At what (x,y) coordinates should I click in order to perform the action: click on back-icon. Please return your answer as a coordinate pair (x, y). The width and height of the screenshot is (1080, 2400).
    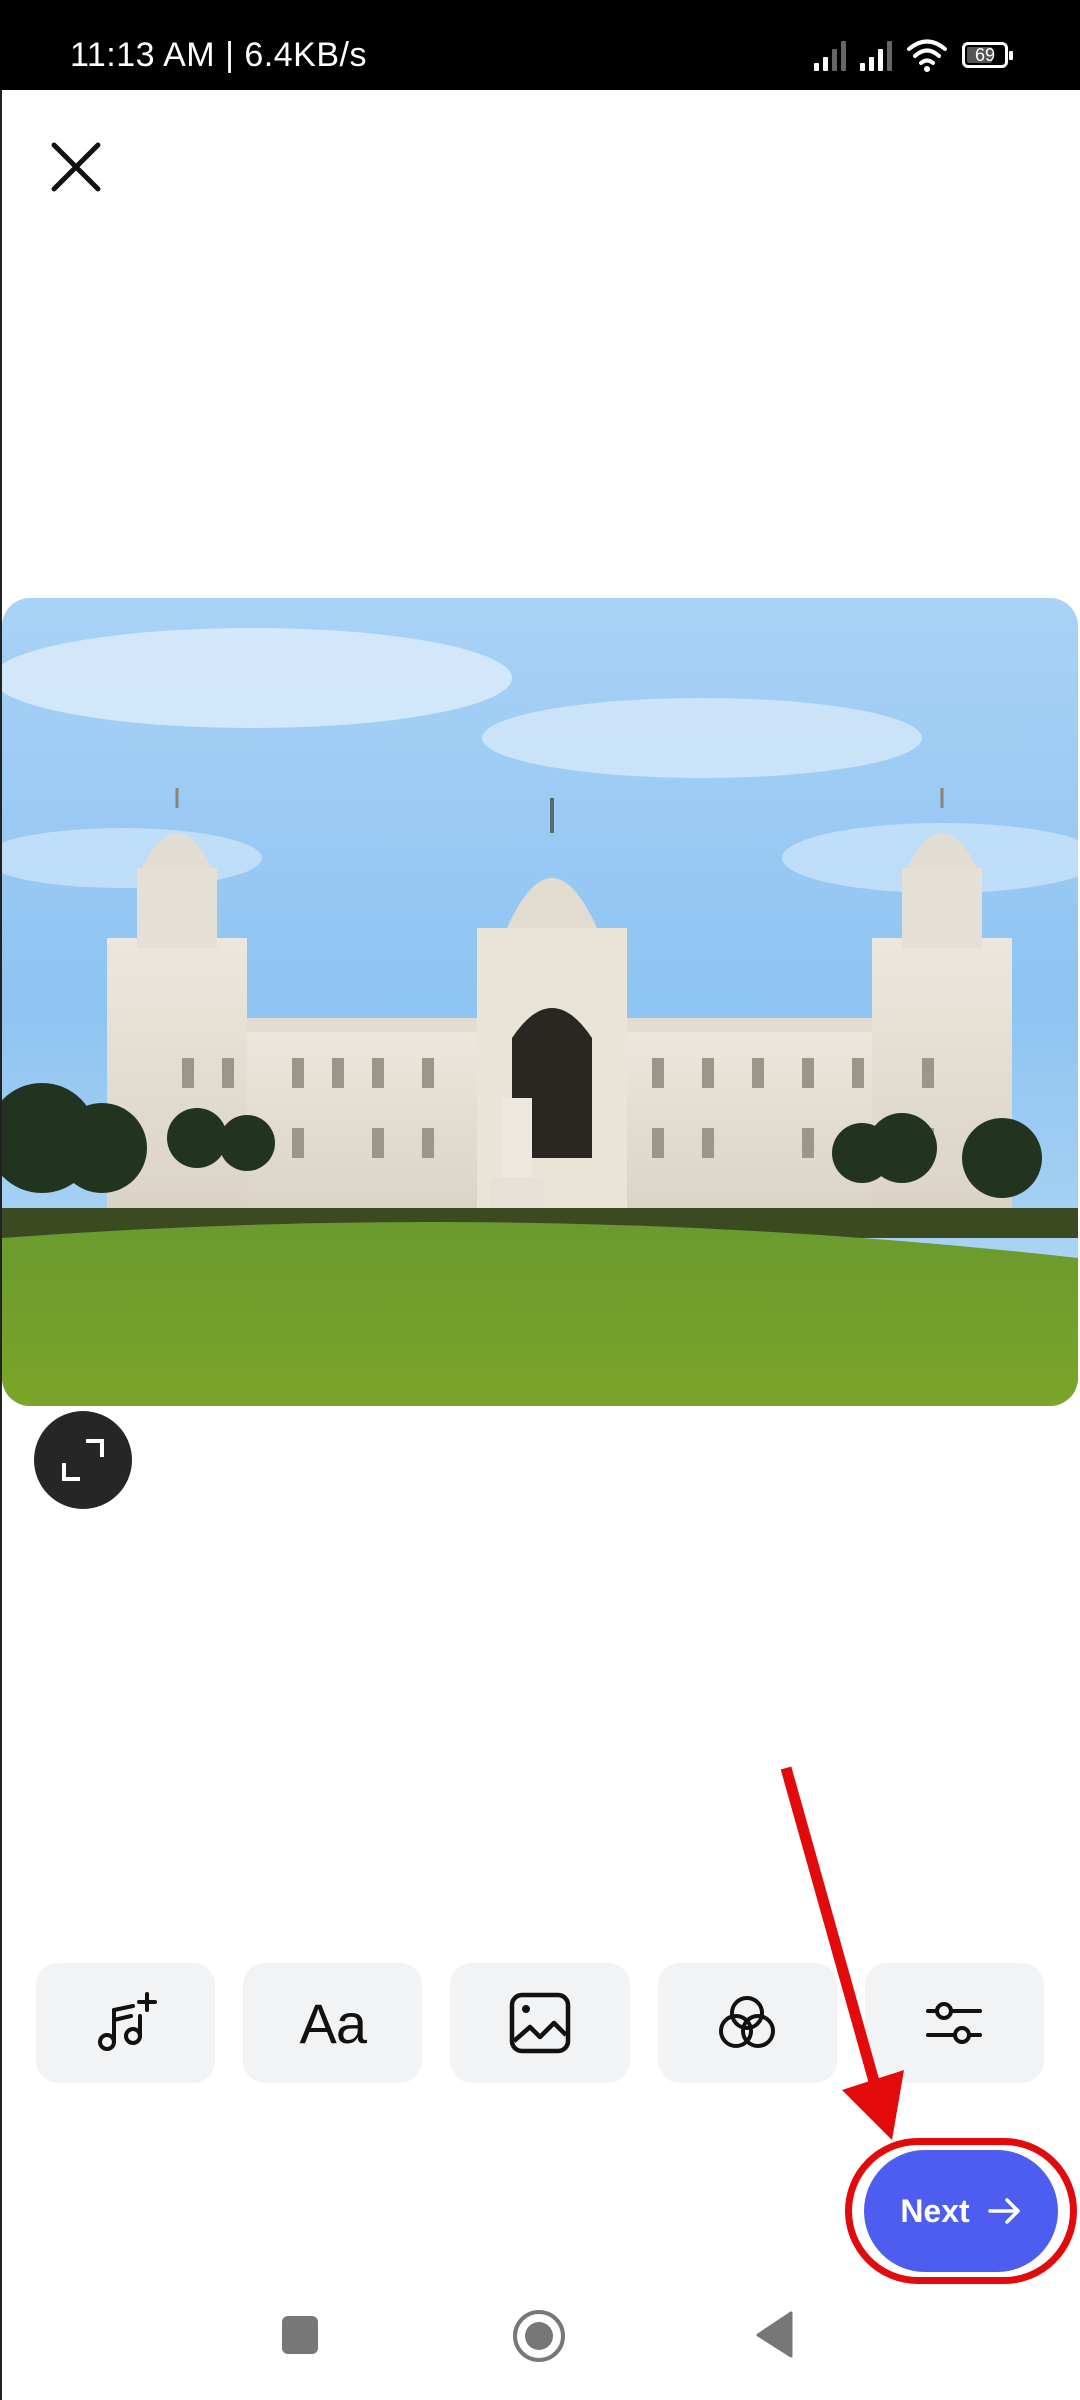
    Looking at the image, I should click on (774, 2334).